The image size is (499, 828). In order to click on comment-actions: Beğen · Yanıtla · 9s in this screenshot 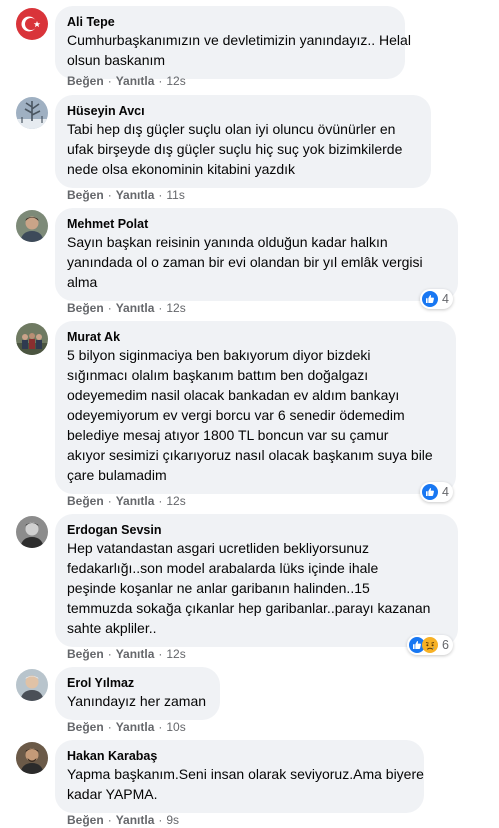, I will do `click(123, 820)`.